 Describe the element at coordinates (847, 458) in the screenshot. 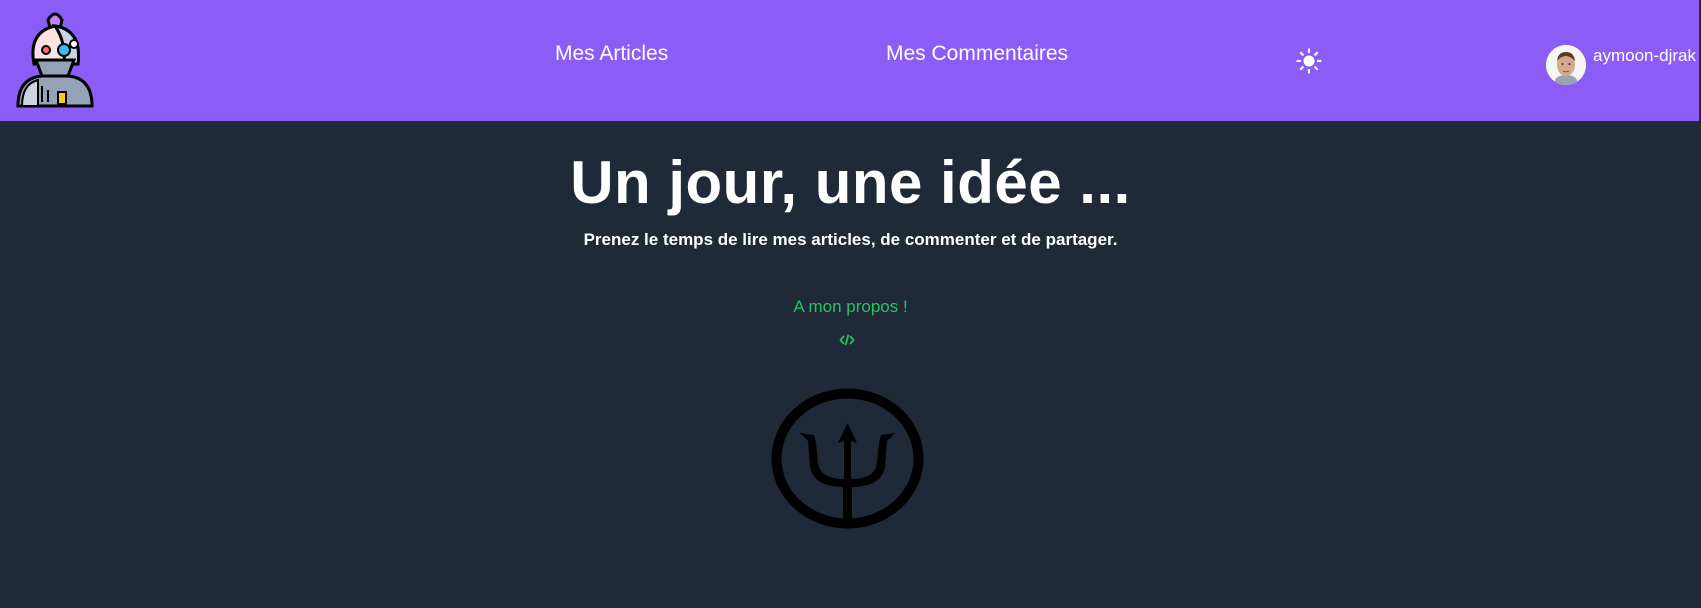

I see `trident-emblem-icon` at that location.